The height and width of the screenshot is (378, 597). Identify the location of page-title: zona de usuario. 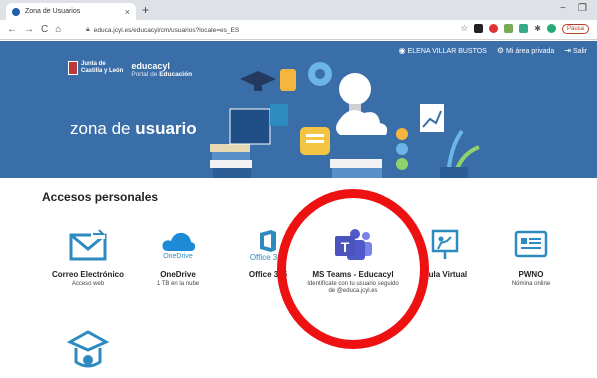
(133, 129).